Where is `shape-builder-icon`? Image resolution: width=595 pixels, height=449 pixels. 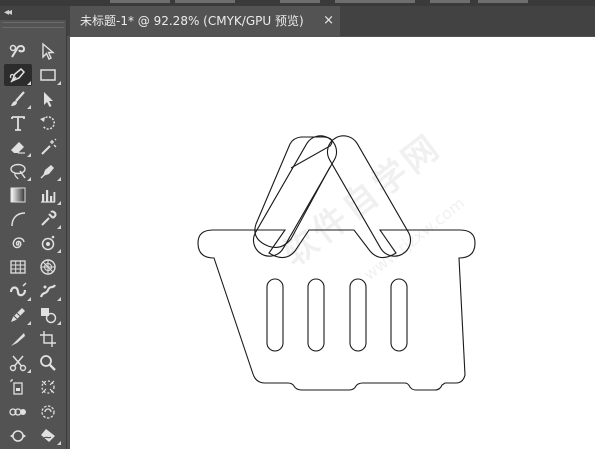
shape-builder-icon is located at coordinates (49, 316).